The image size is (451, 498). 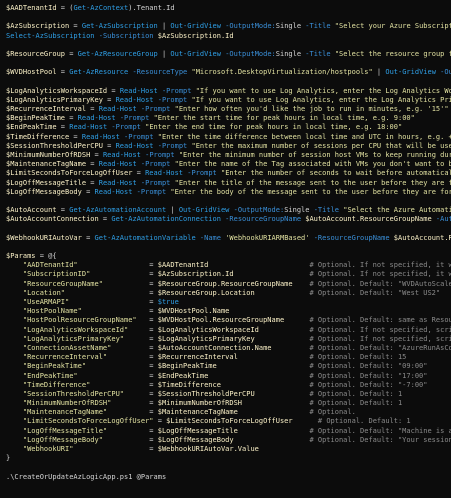 I want to click on params-comment: # Optional. Default: "Machine is a, so click(x=380, y=430).